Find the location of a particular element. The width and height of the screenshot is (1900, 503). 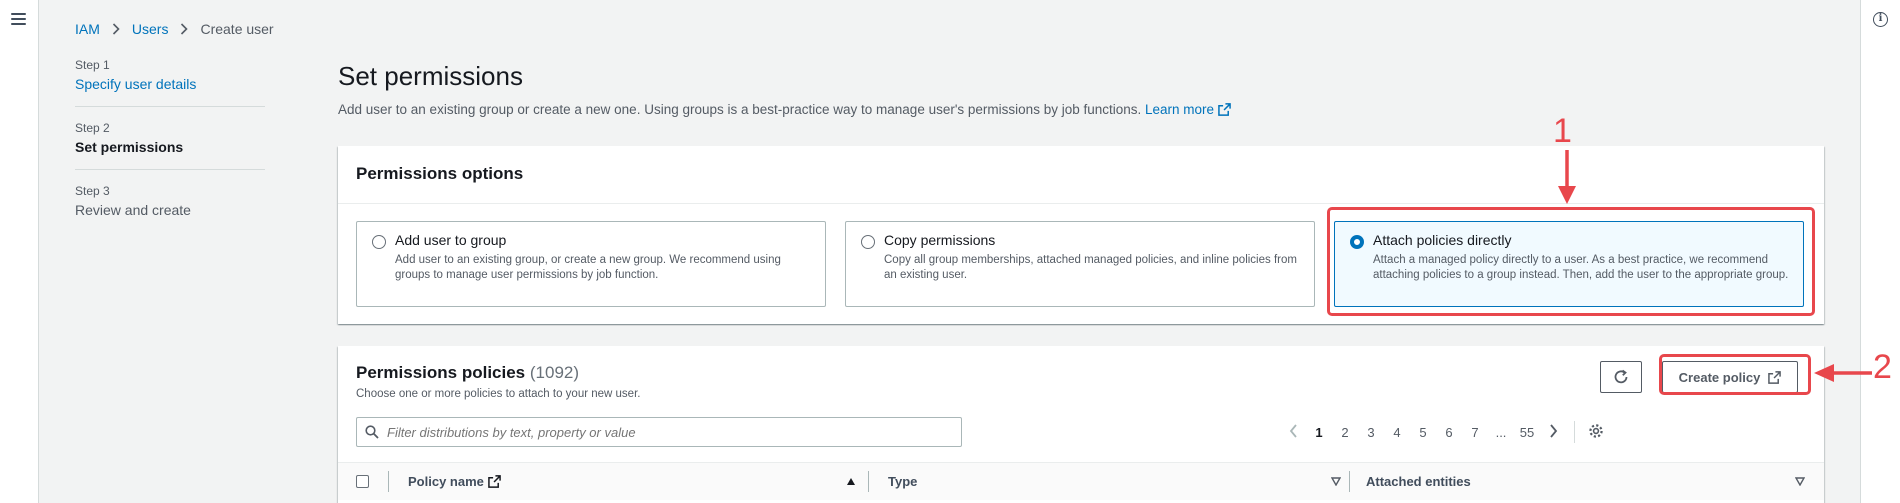

next-page-button is located at coordinates (1553, 432).